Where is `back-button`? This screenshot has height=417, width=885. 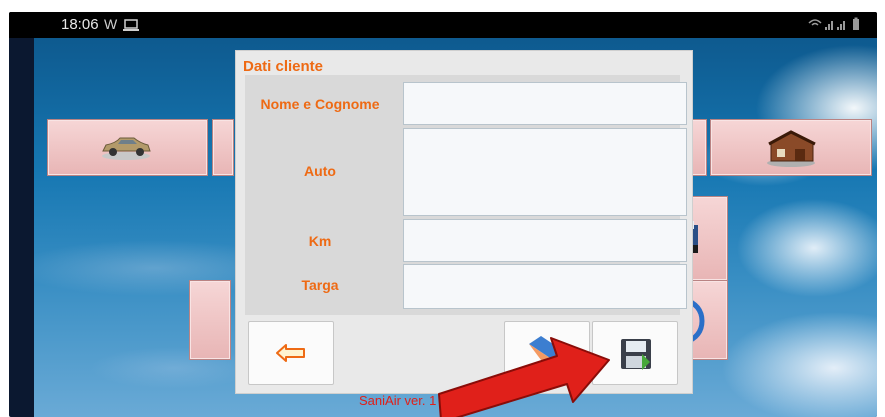
back-button is located at coordinates (291, 353).